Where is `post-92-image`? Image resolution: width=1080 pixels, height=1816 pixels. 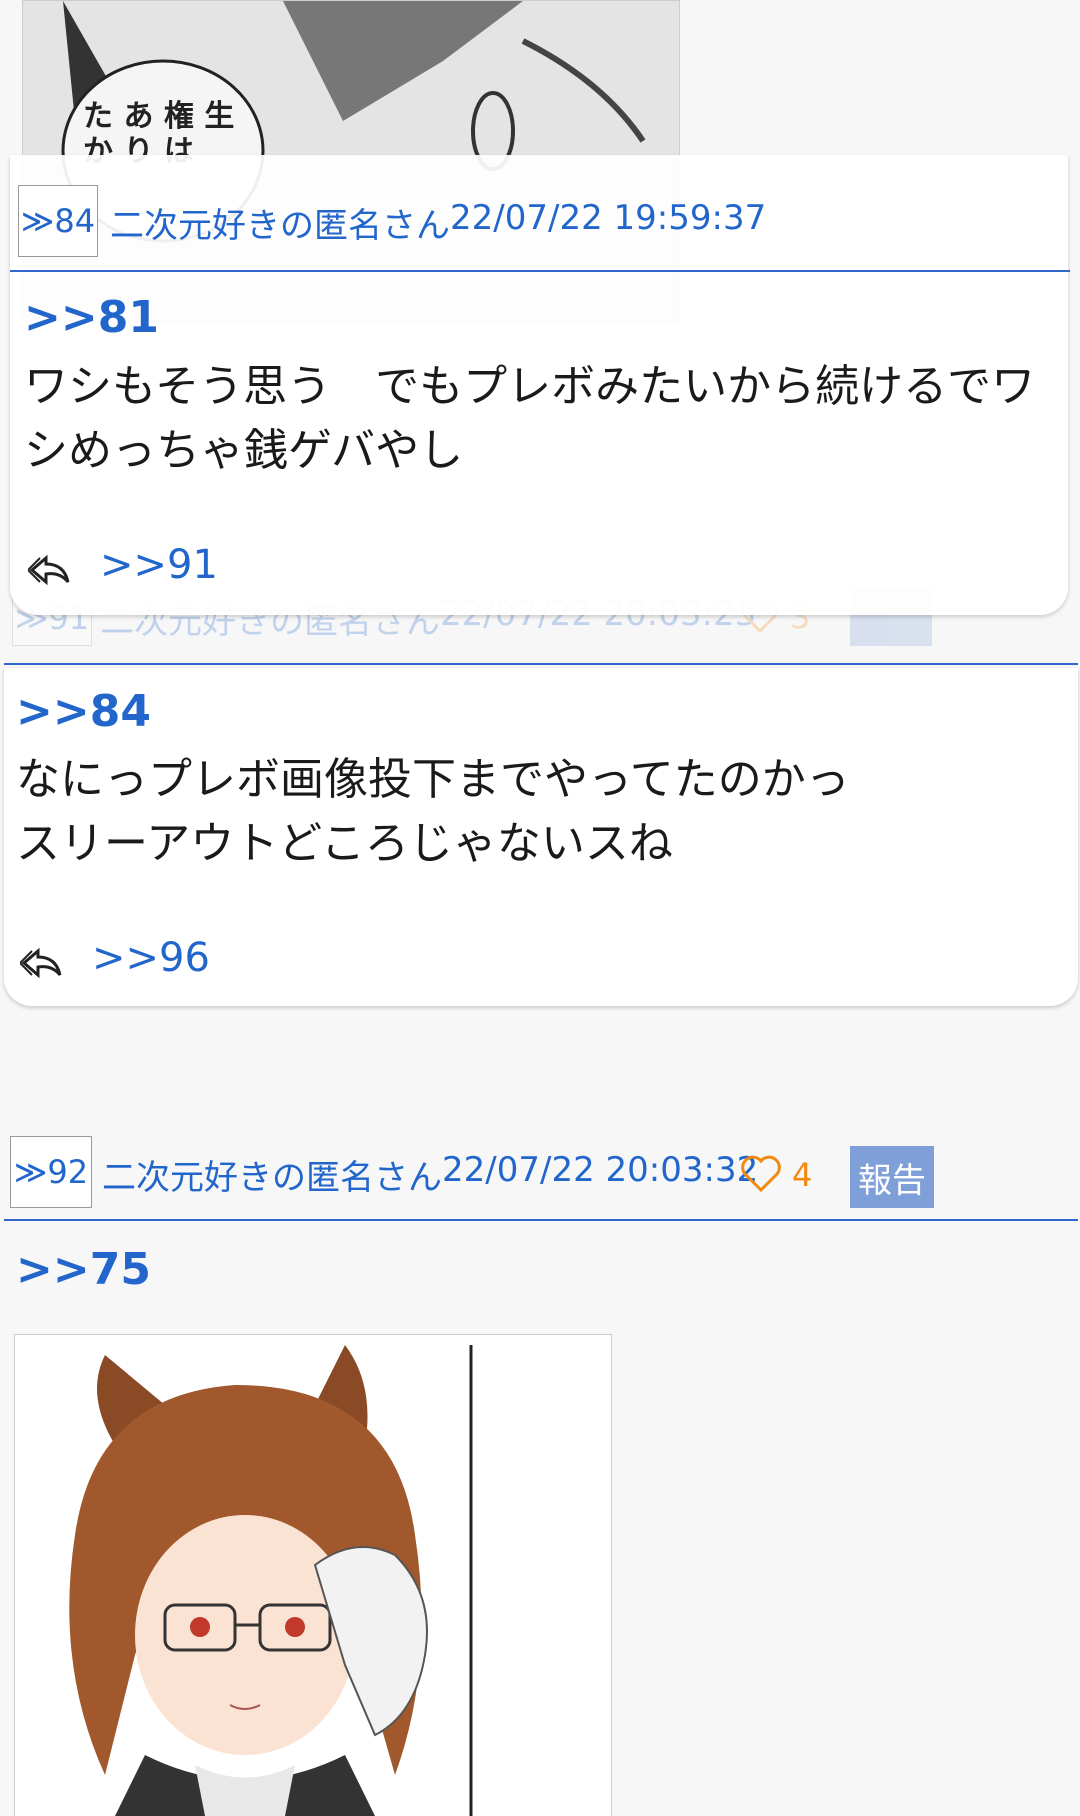 post-92-image is located at coordinates (313, 1575).